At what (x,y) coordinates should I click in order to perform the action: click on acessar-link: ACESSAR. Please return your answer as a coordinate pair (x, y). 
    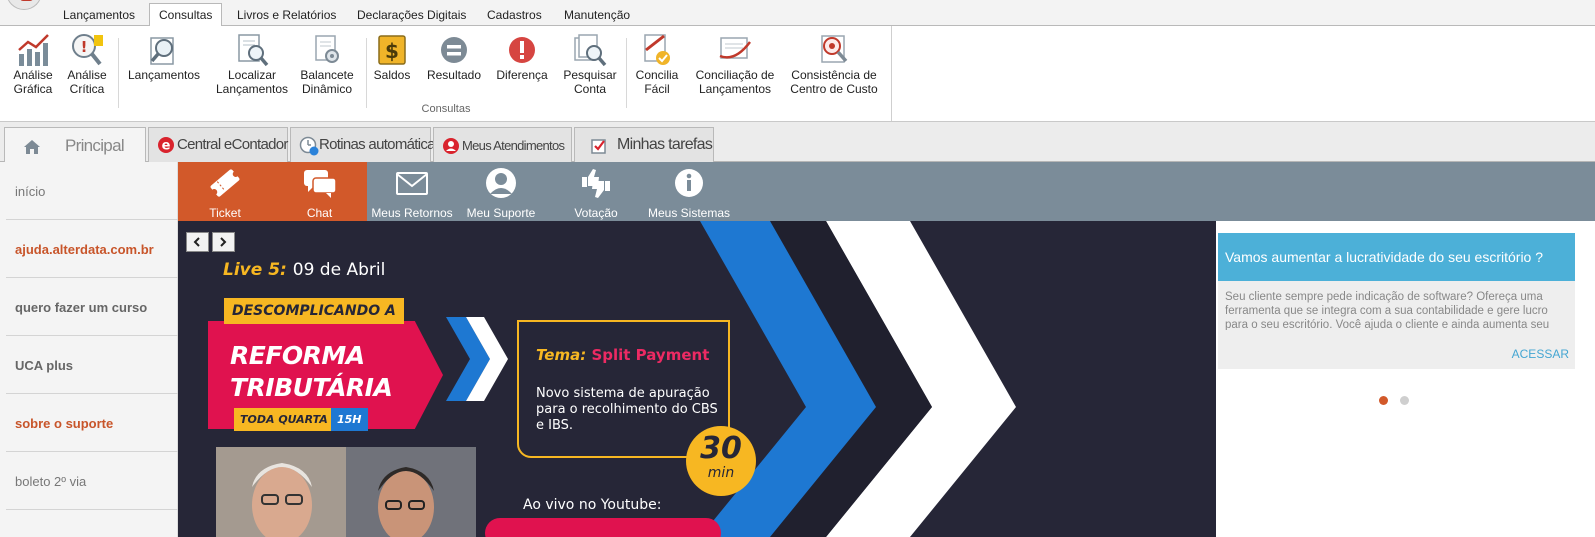
    Looking at the image, I should click on (1540, 354).